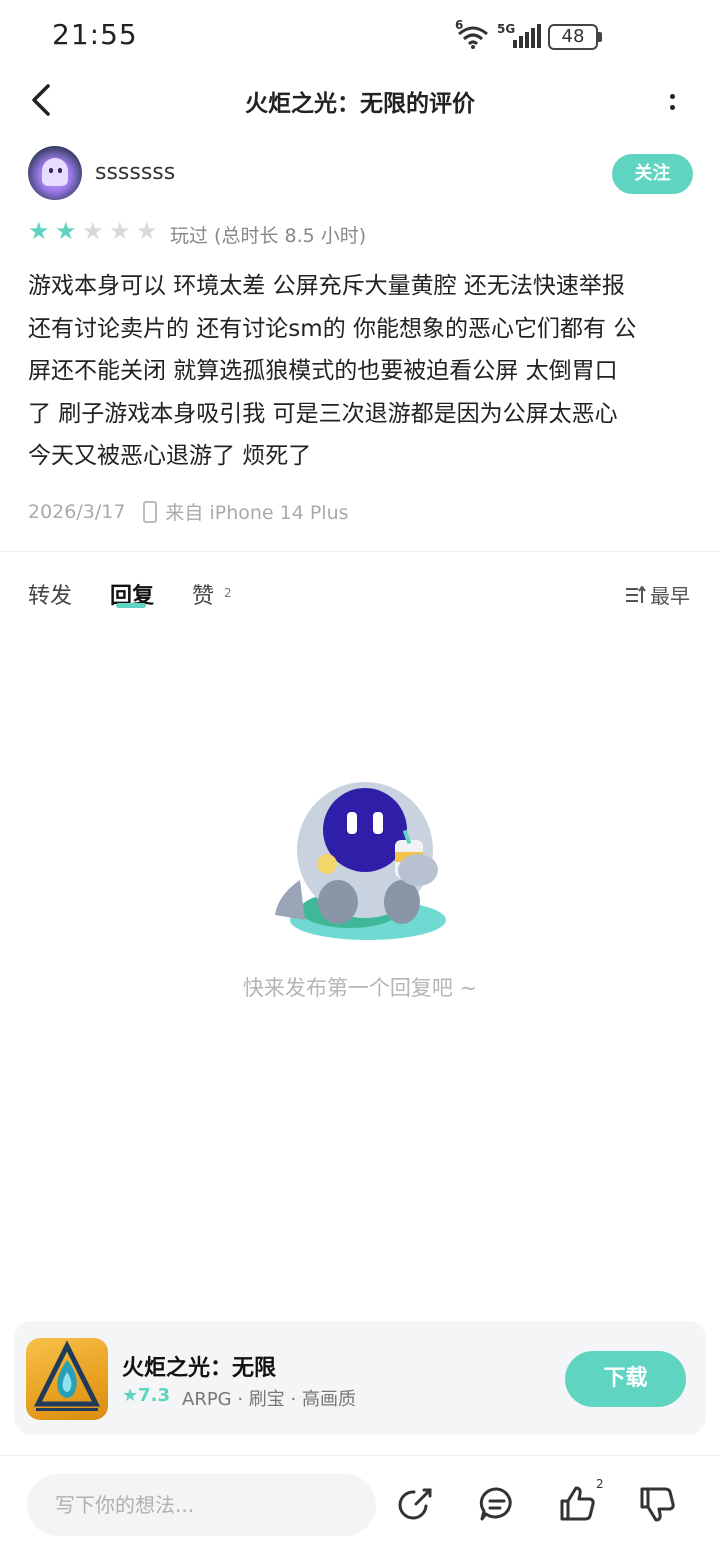 The image size is (720, 1554). What do you see at coordinates (672, 96) in the screenshot?
I see `more-icon` at bounding box center [672, 96].